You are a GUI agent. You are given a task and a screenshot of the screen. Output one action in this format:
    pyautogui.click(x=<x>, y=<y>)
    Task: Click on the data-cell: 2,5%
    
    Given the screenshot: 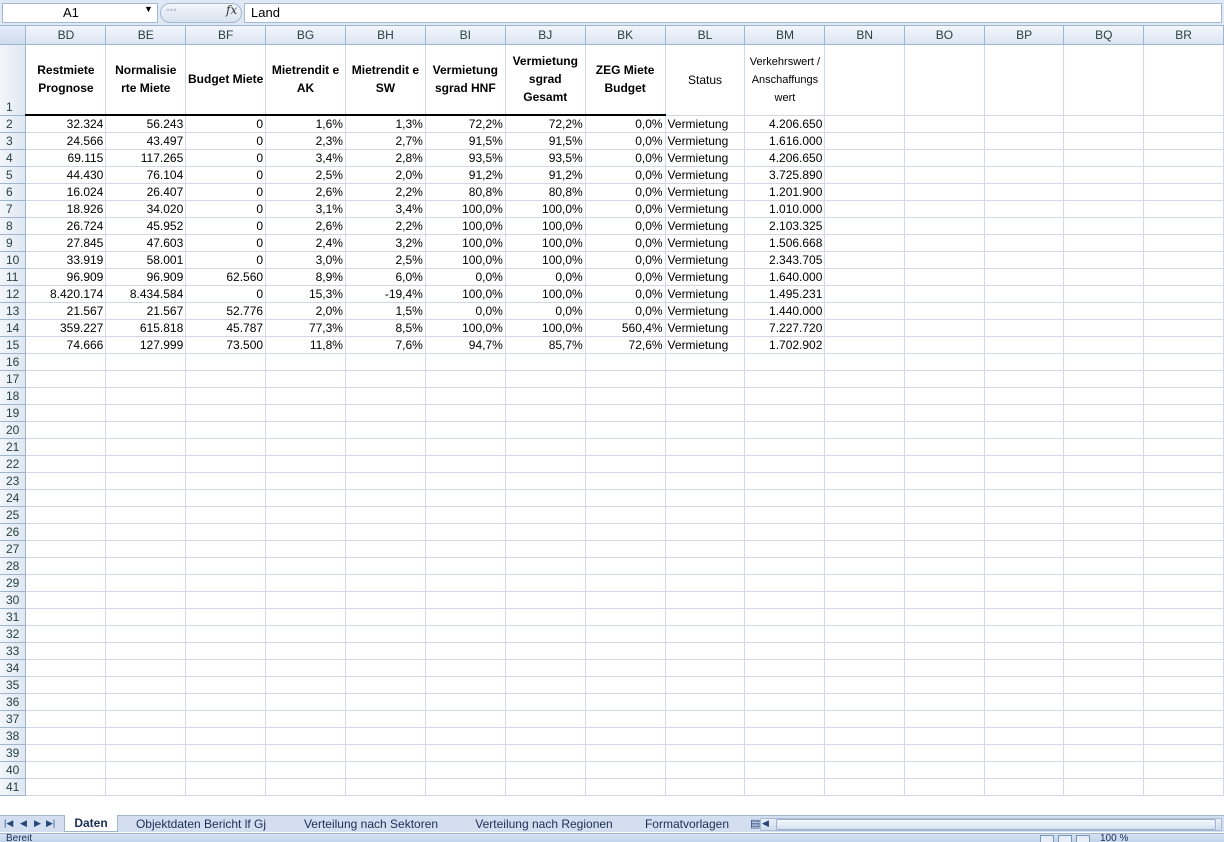 What is the action you would take?
    pyautogui.click(x=385, y=260)
    